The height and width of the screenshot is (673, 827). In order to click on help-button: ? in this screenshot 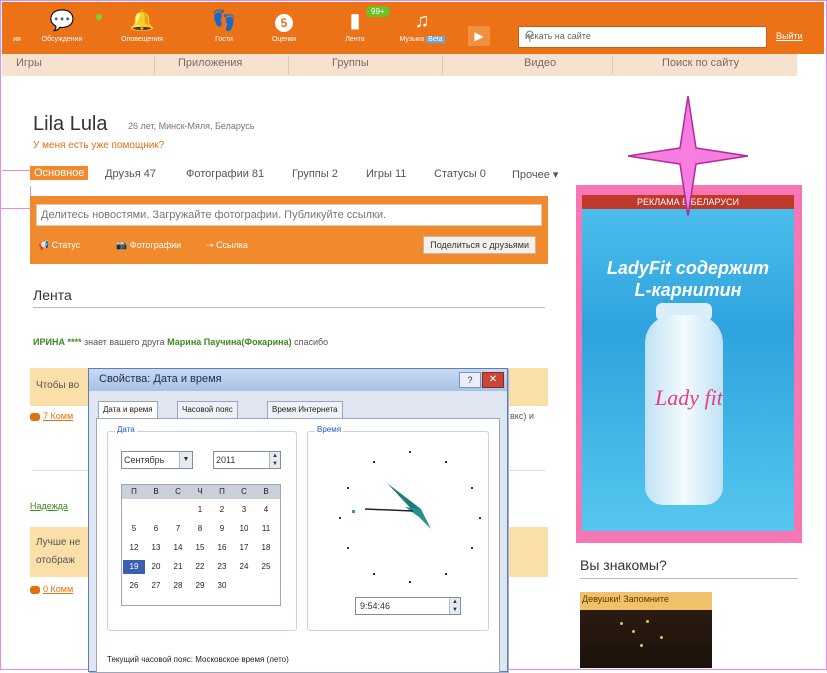, I will do `click(470, 380)`.